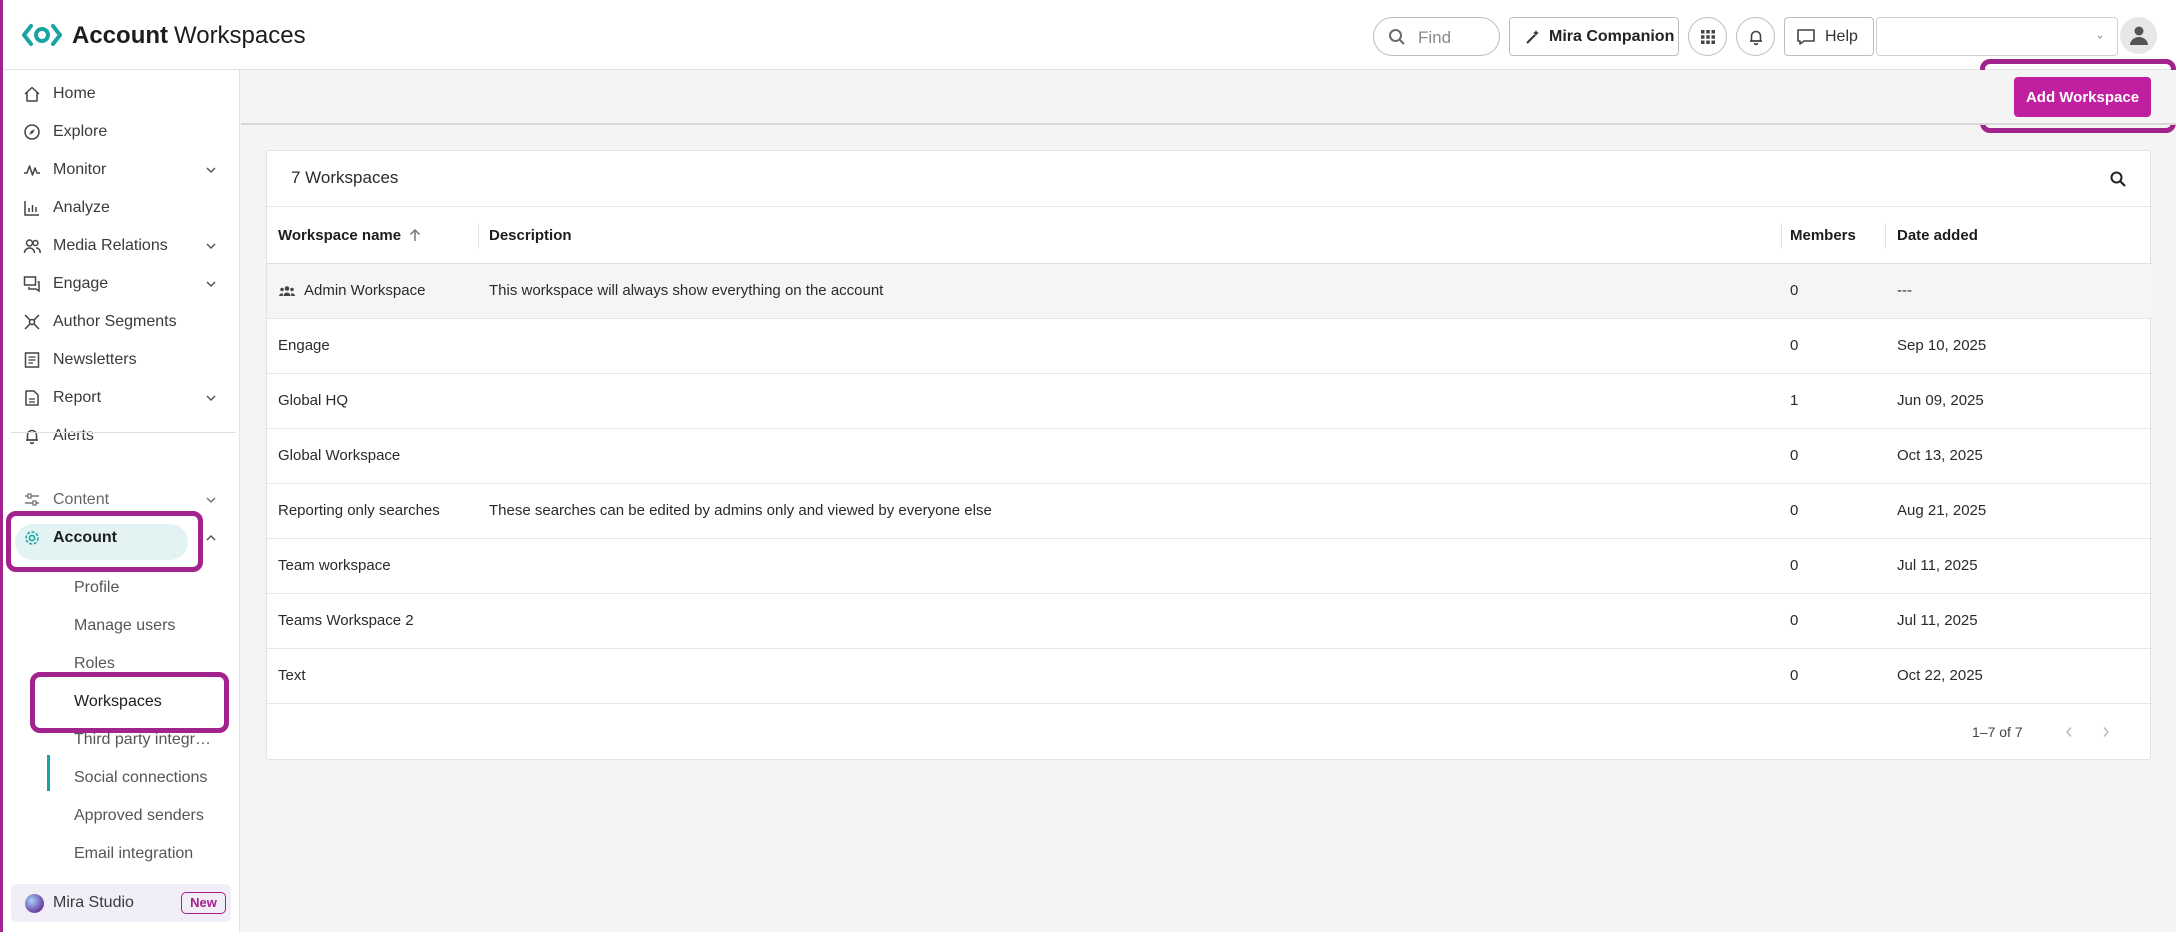 This screenshot has width=2176, height=932. I want to click on help-label: Help, so click(1841, 36).